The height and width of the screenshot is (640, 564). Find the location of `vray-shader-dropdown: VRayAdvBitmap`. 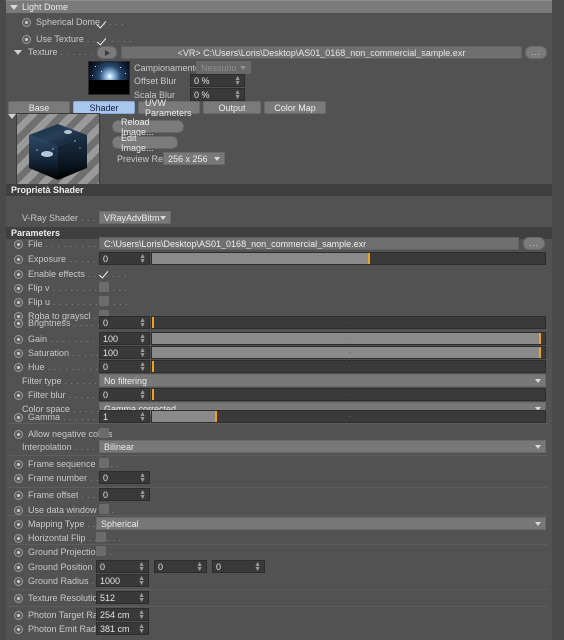

vray-shader-dropdown: VRayAdvBitmap is located at coordinates (135, 217).